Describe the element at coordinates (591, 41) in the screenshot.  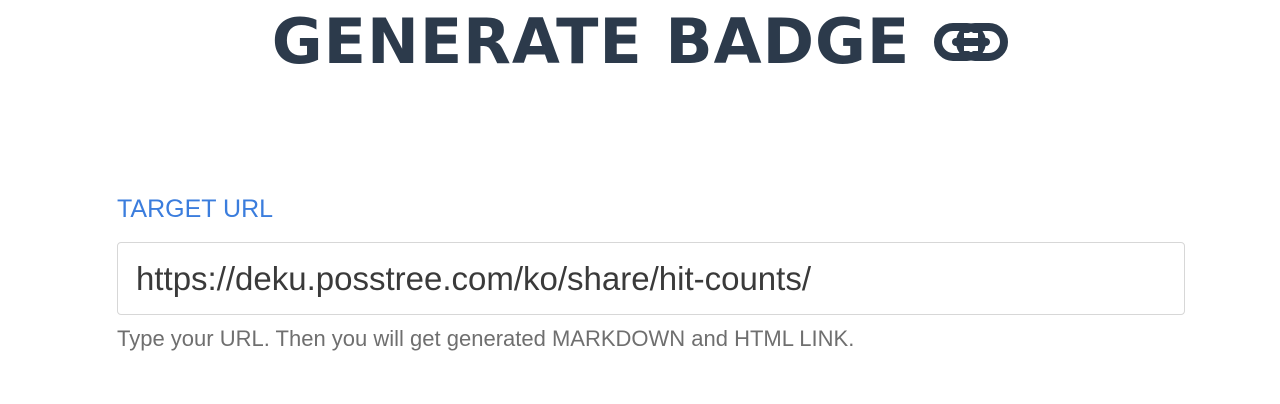
I see `page-title: GENERATE BADGE` at that location.